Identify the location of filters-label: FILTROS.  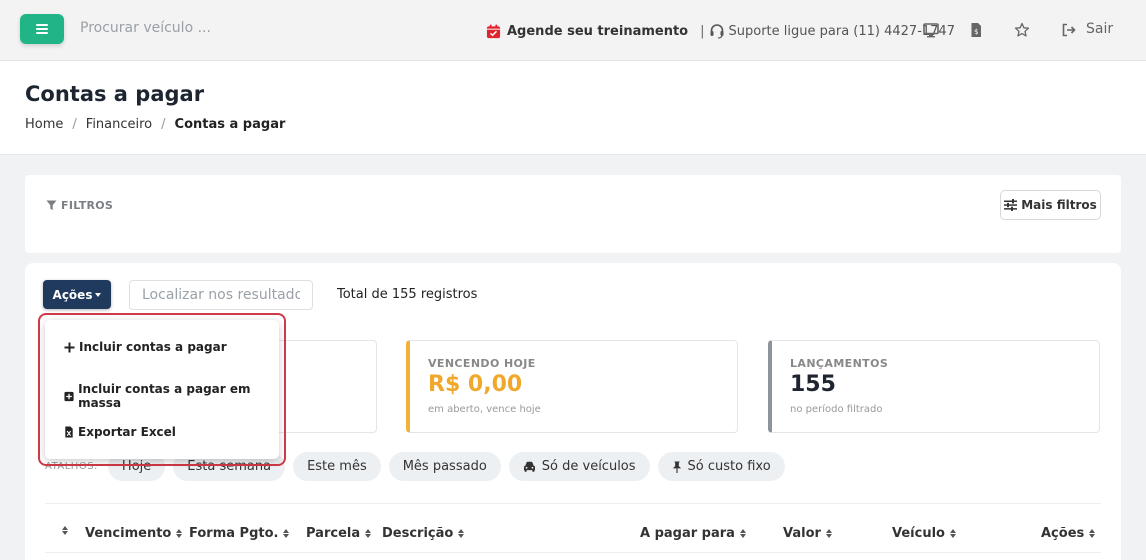
(87, 205).